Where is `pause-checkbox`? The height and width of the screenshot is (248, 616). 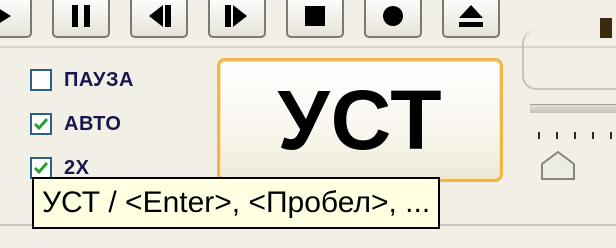 pause-checkbox is located at coordinates (41, 80).